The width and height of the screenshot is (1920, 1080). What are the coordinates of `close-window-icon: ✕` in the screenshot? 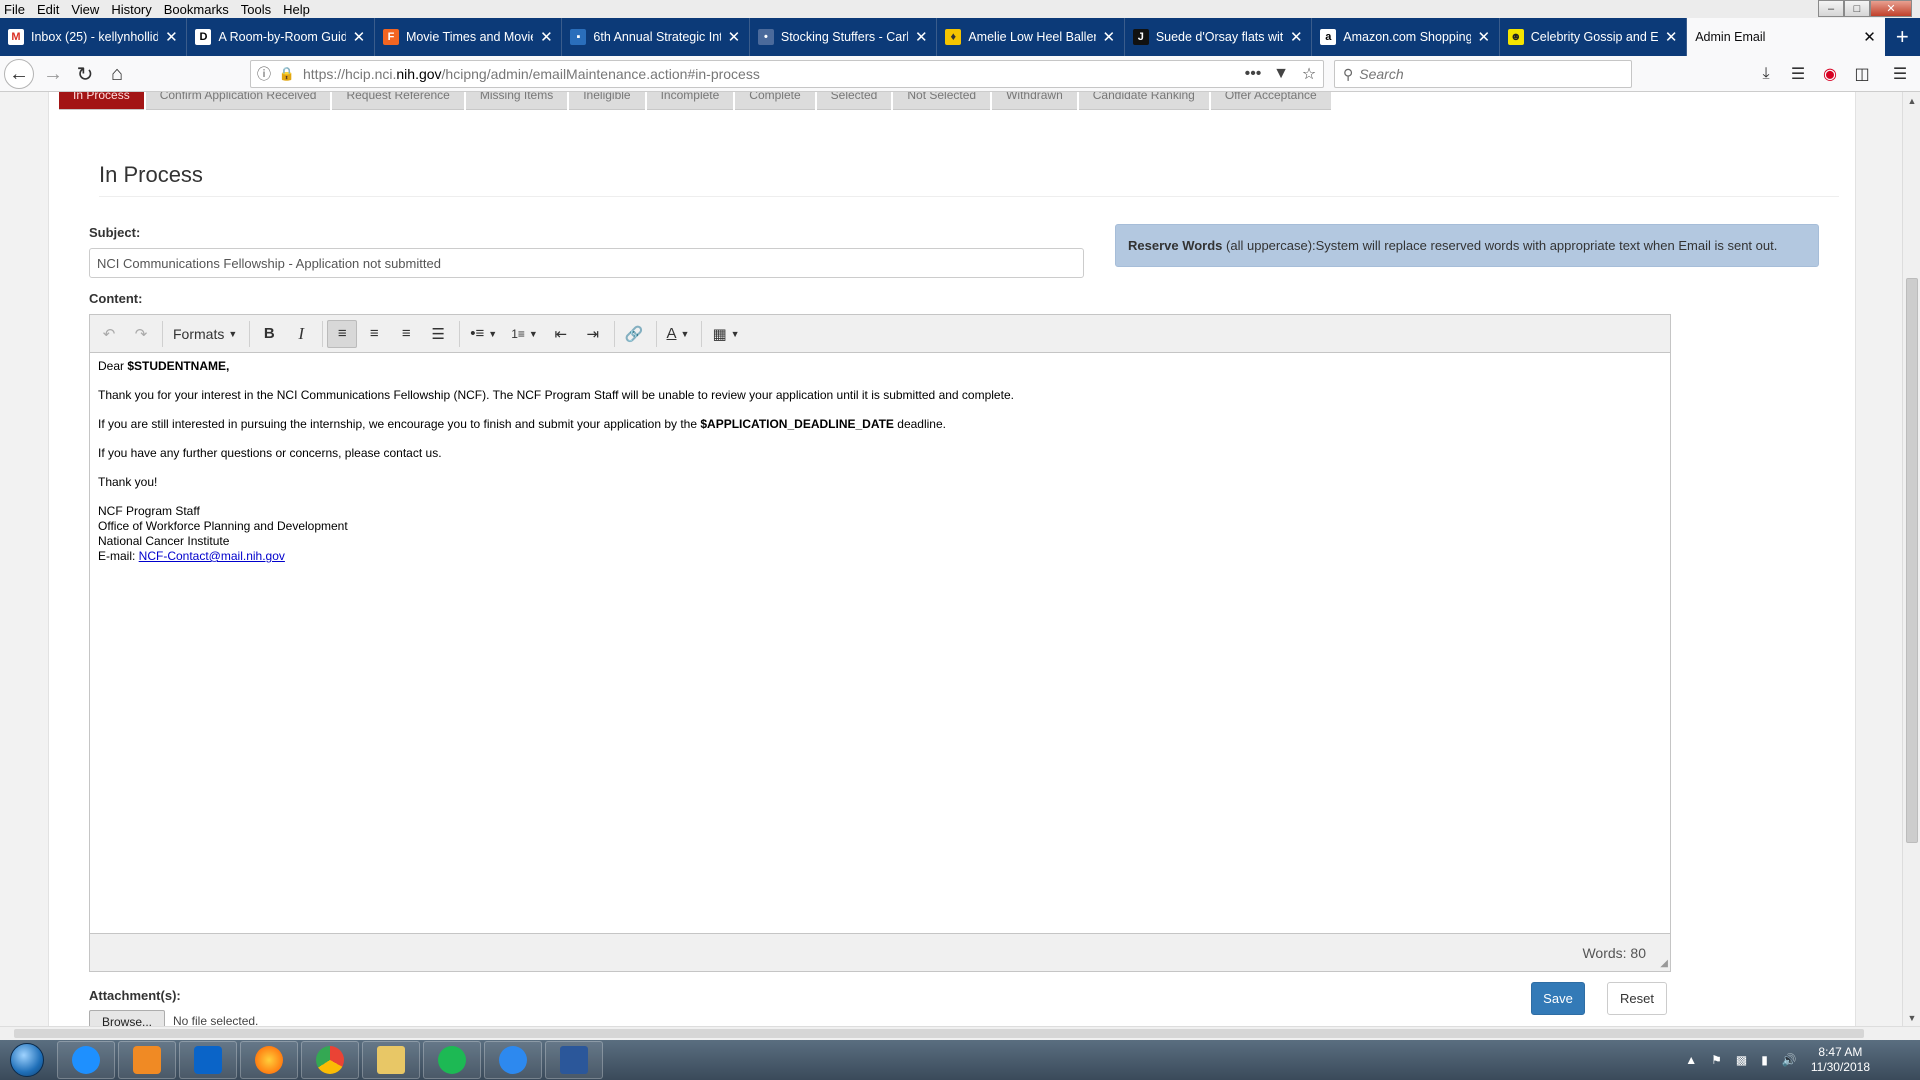 It's located at (1891, 8).